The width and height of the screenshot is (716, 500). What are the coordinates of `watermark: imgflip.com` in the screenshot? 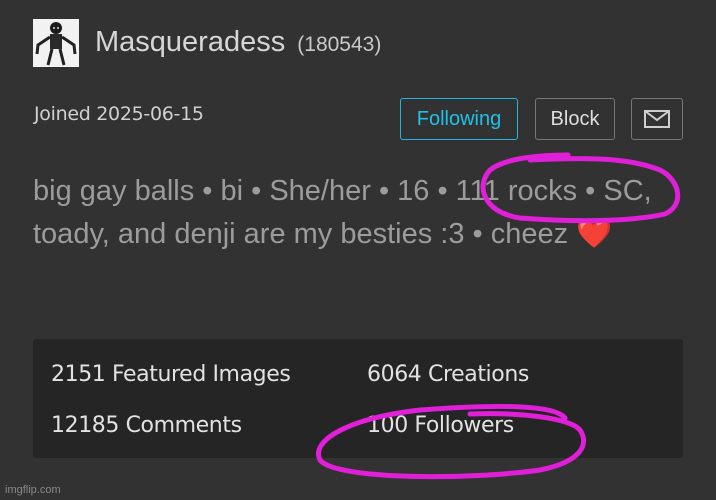 It's located at (33, 490).